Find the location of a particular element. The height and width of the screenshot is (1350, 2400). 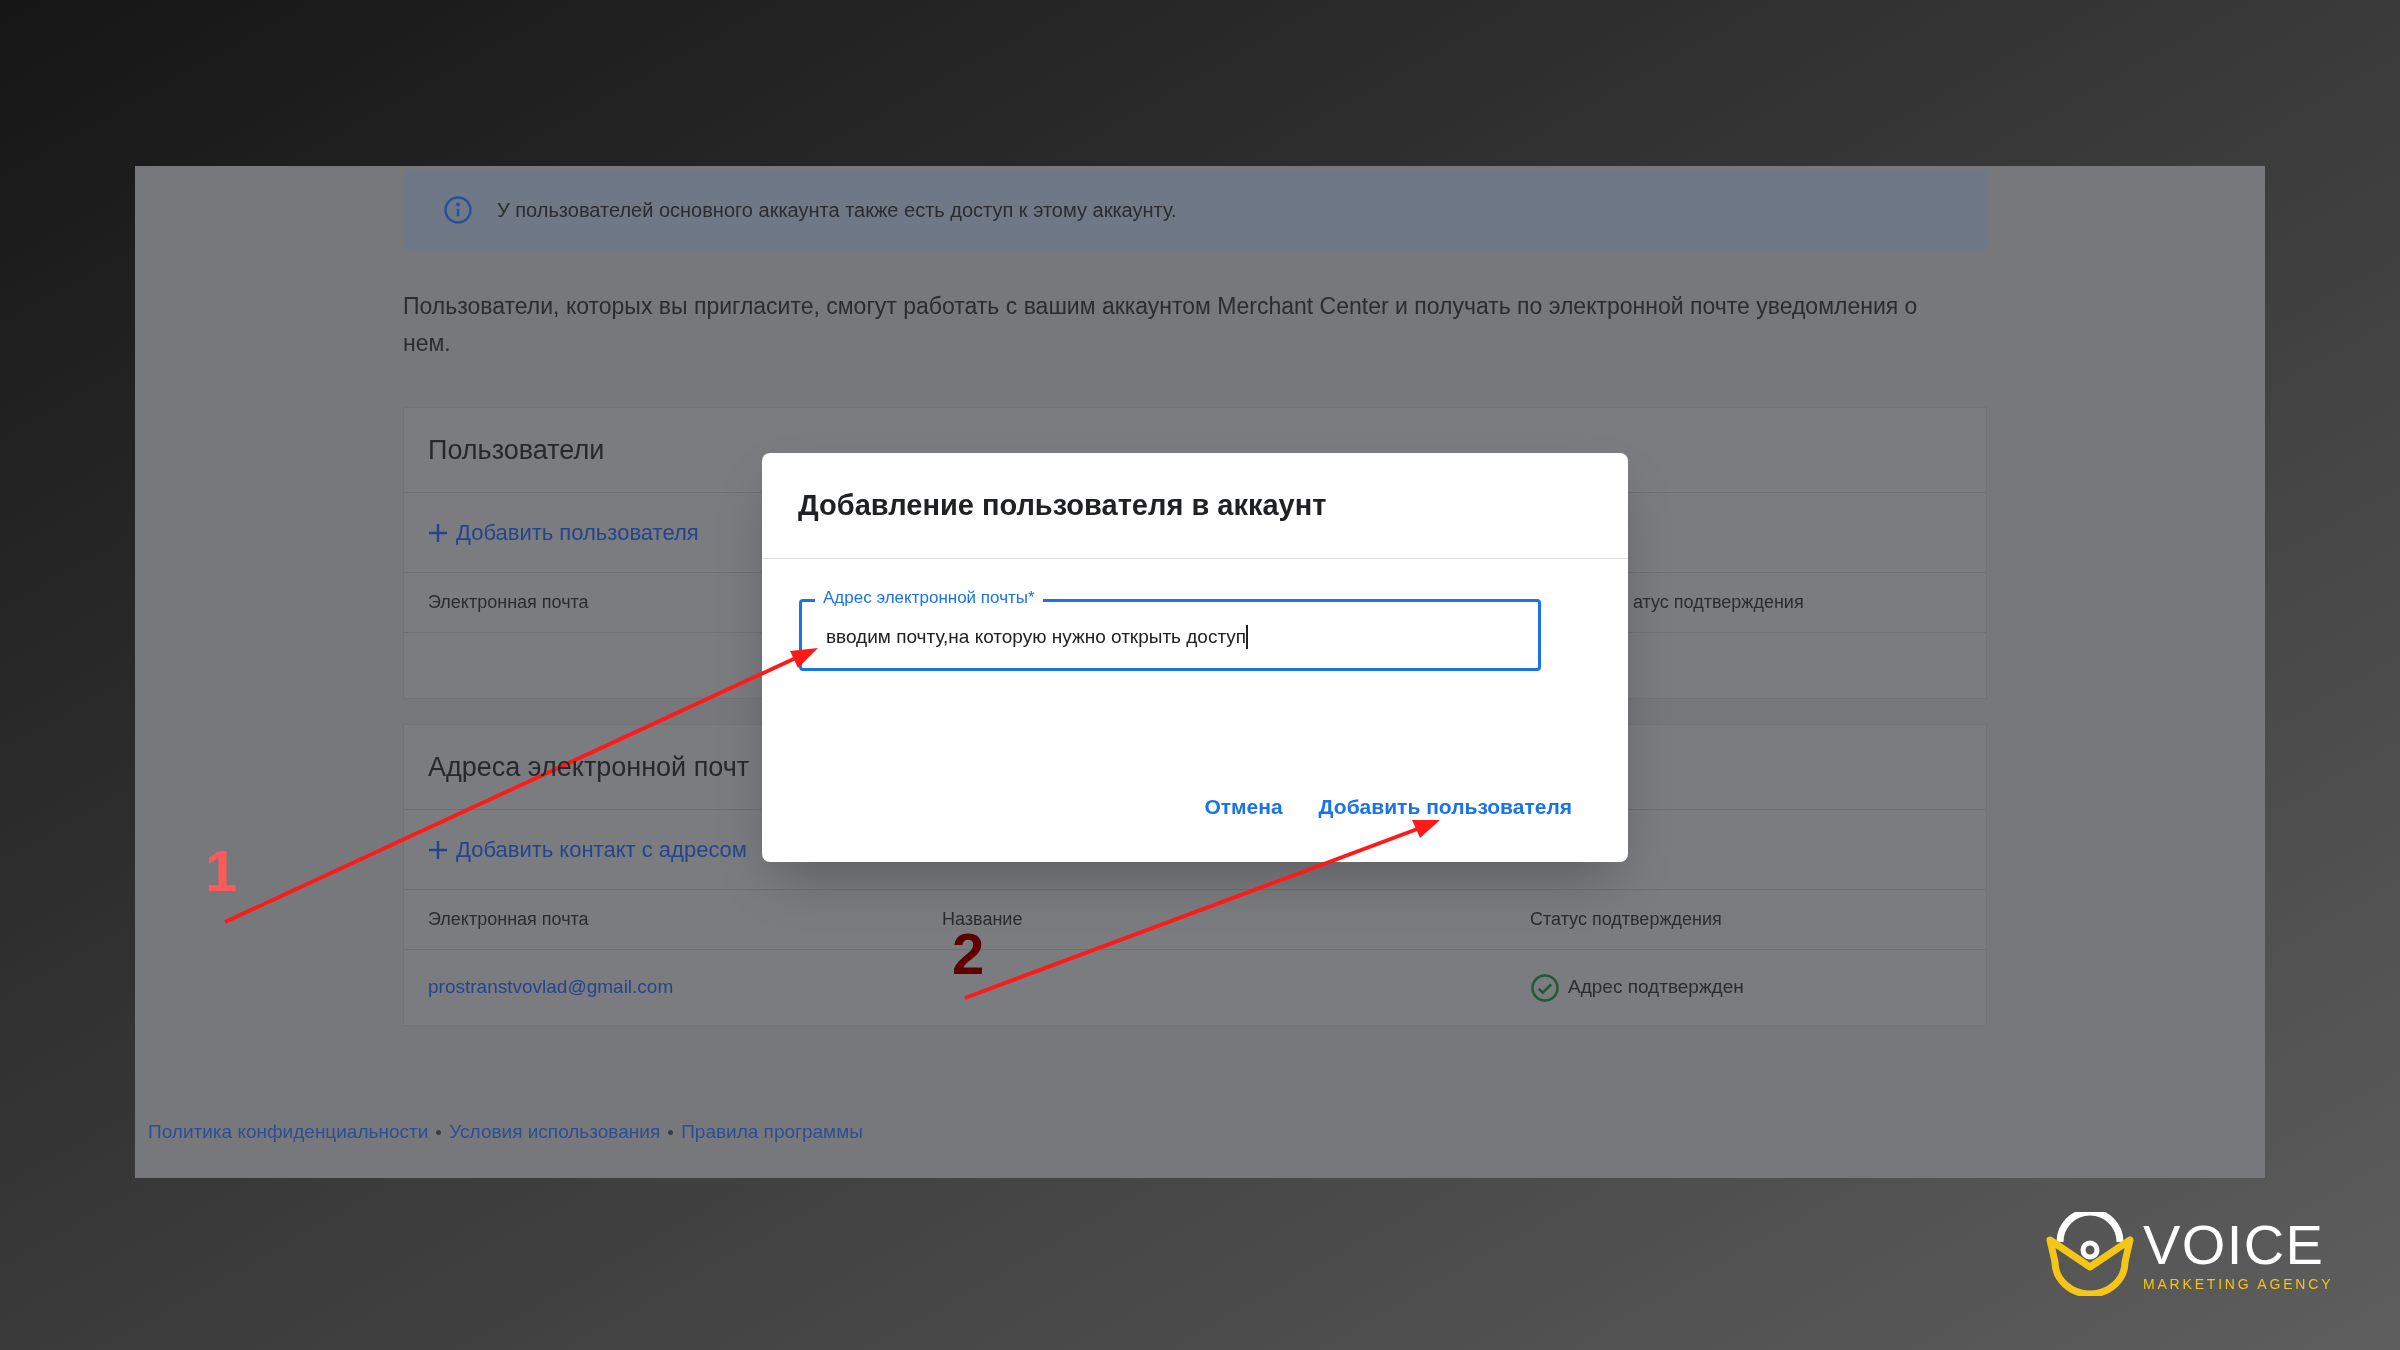

info-icon is located at coordinates (458, 210).